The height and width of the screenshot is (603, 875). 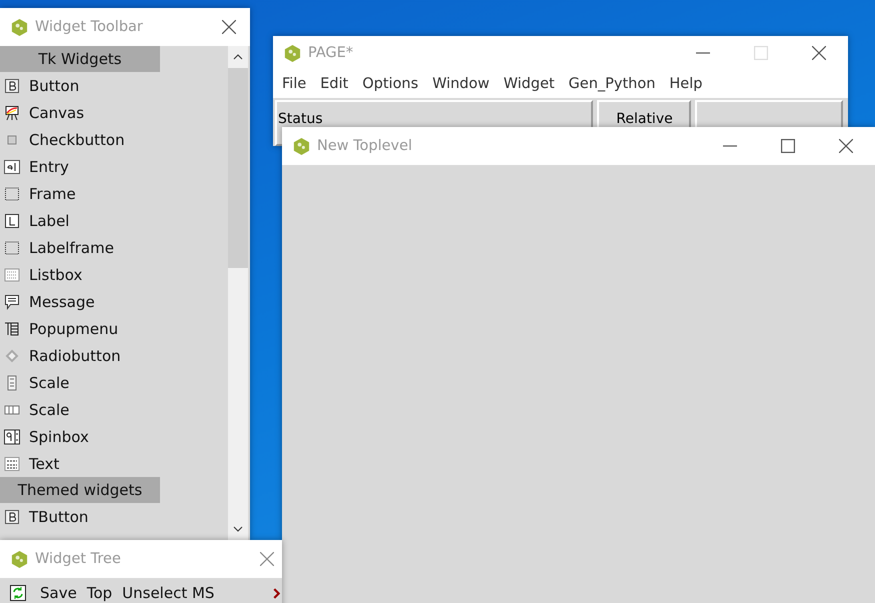 I want to click on scroll-down-icon, so click(x=238, y=529).